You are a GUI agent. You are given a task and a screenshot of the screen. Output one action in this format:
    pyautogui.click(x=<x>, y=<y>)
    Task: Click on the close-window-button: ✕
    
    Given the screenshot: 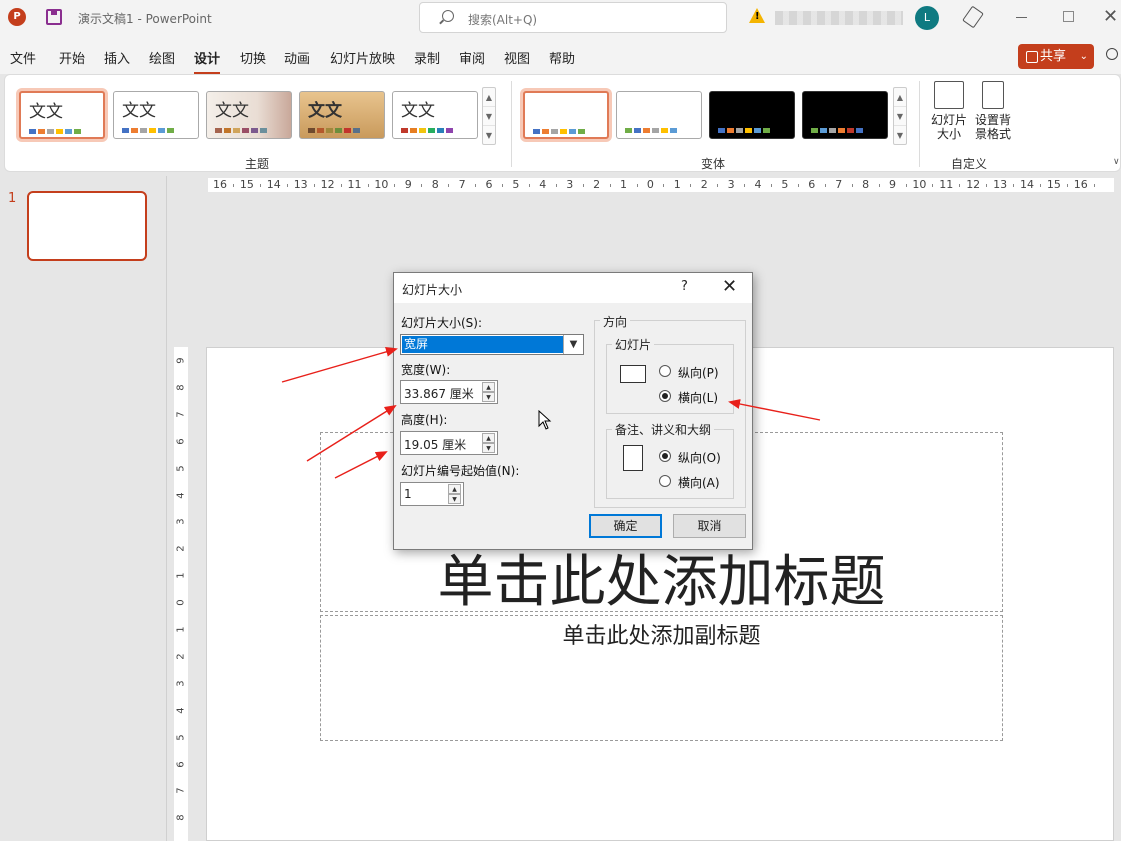 What is the action you would take?
    pyautogui.click(x=1110, y=16)
    